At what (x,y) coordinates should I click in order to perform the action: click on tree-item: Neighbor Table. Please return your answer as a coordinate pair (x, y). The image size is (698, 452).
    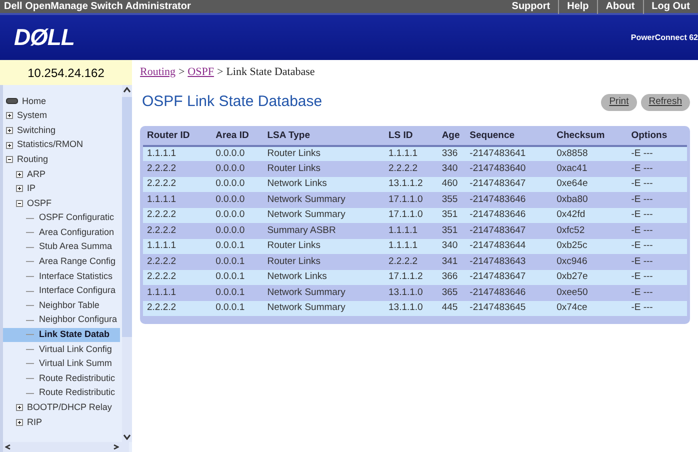
    Looking at the image, I should click on (69, 305).